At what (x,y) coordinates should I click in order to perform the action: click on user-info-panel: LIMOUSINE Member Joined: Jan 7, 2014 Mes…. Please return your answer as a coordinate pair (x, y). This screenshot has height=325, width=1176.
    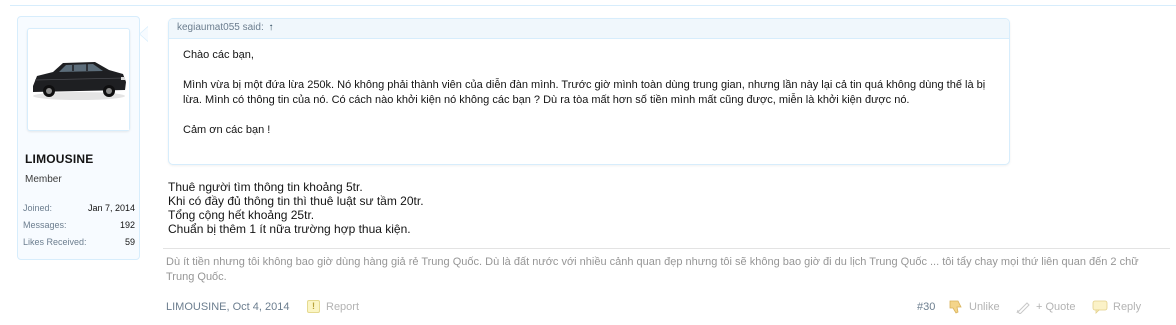
    Looking at the image, I should click on (78, 138).